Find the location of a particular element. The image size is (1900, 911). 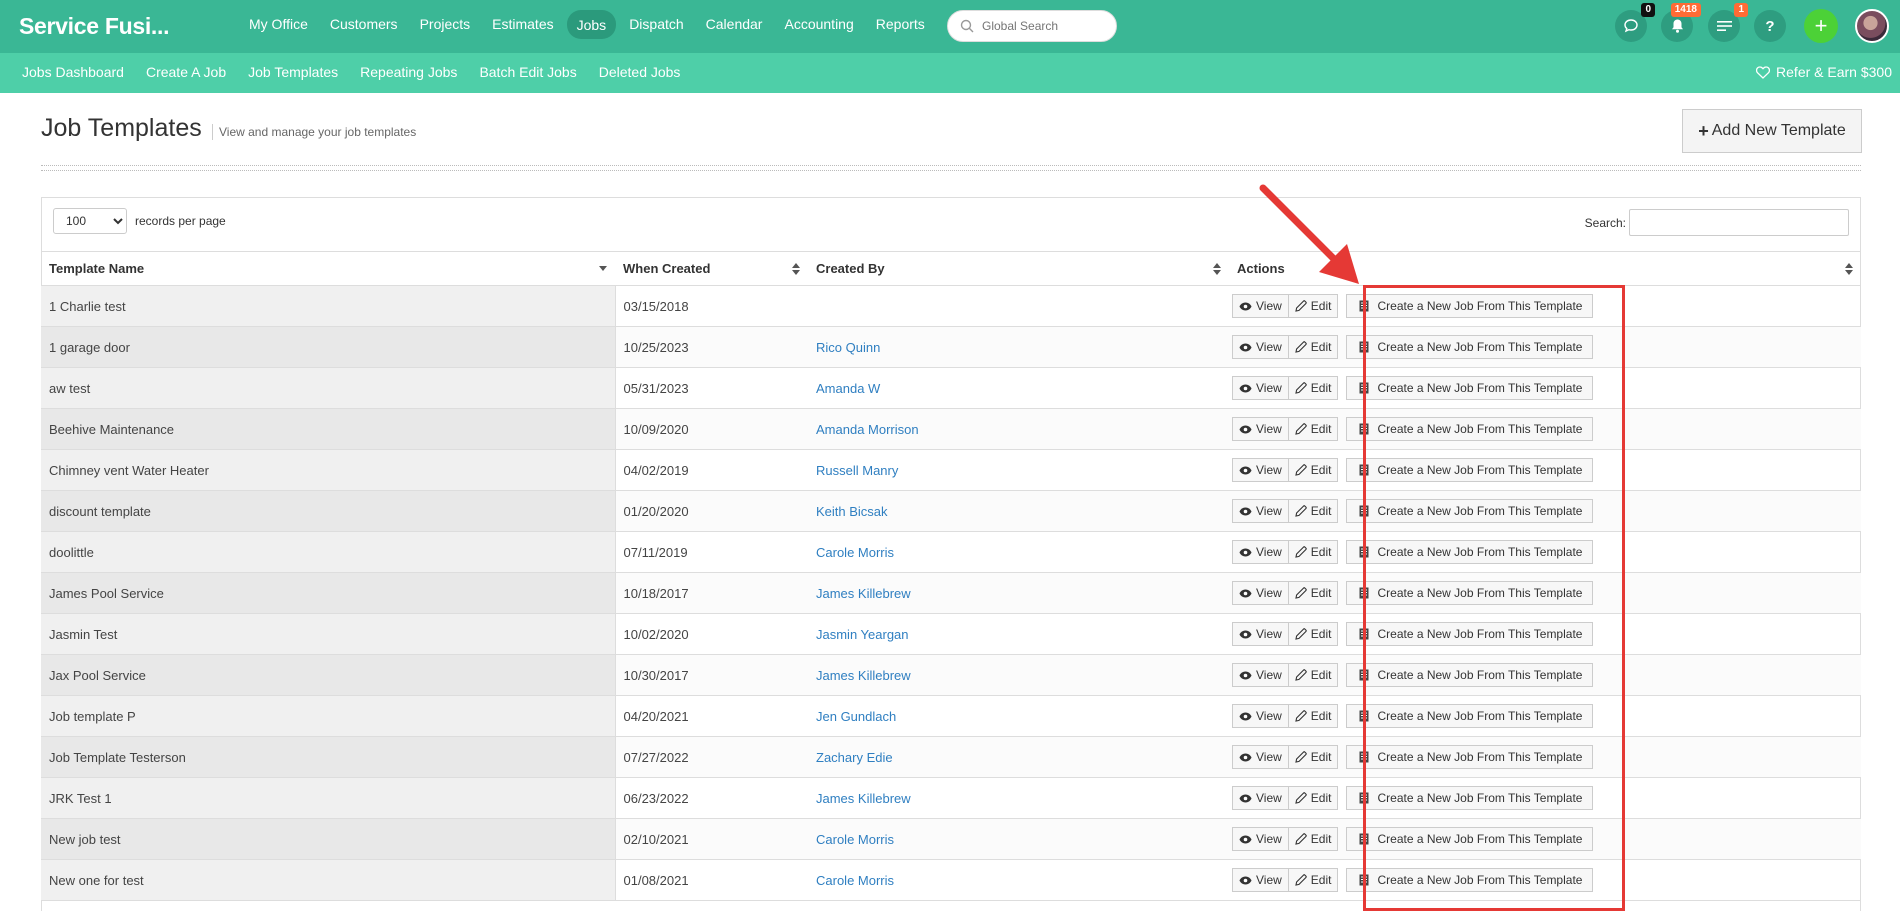

created-by-link: Jasmin Yeargan is located at coordinates (862, 634).